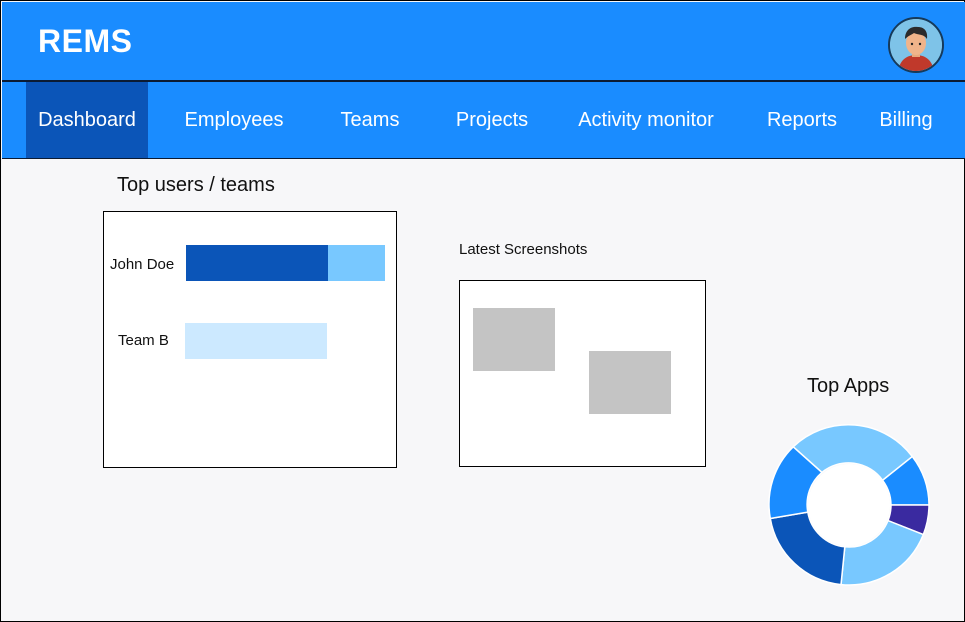 This screenshot has width=965, height=622. I want to click on nav-employees: Employees, so click(234, 120).